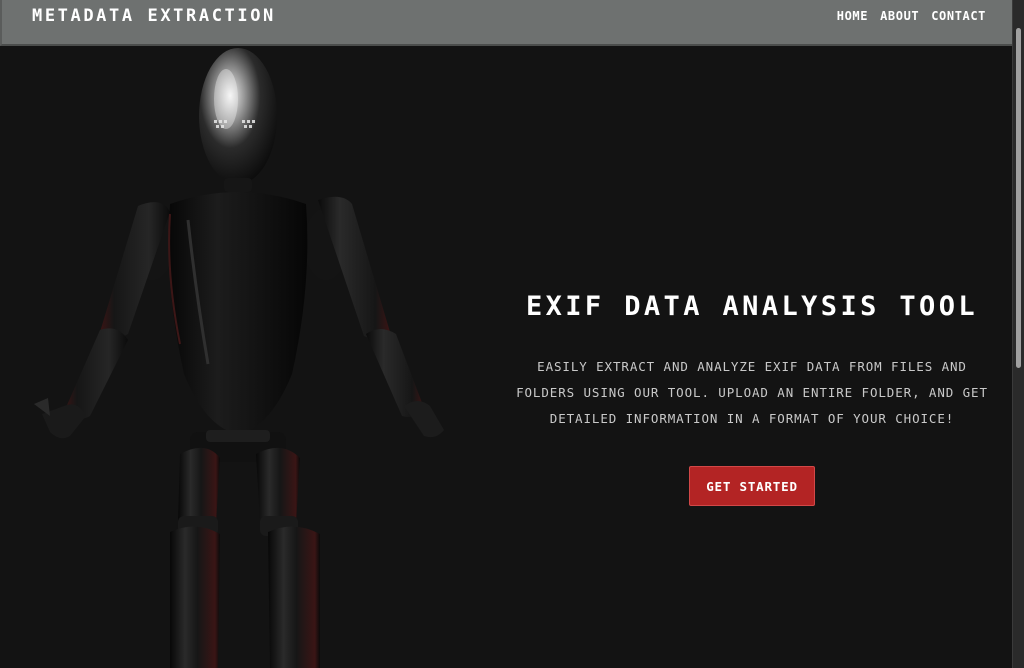 Image resolution: width=1024 pixels, height=668 pixels. Describe the element at coordinates (899, 16) in the screenshot. I see `nav-about-link: ABOUT` at that location.